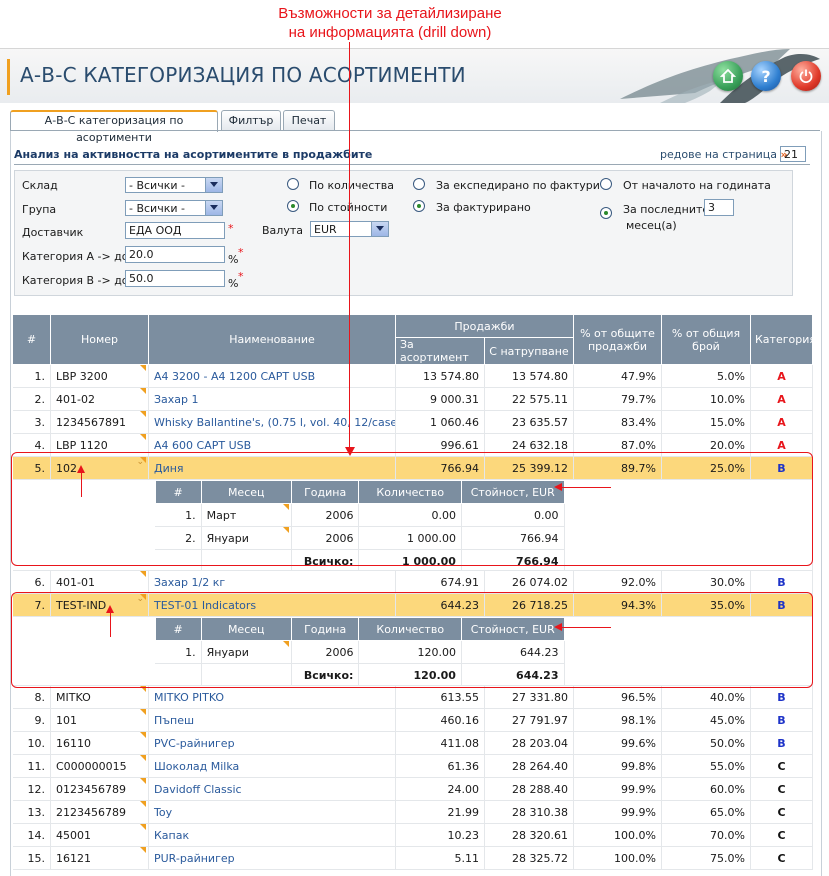 The height and width of the screenshot is (876, 829). Describe the element at coordinates (272, 858) in the screenshot. I see `item-name-link: PUR-райнигер` at that location.